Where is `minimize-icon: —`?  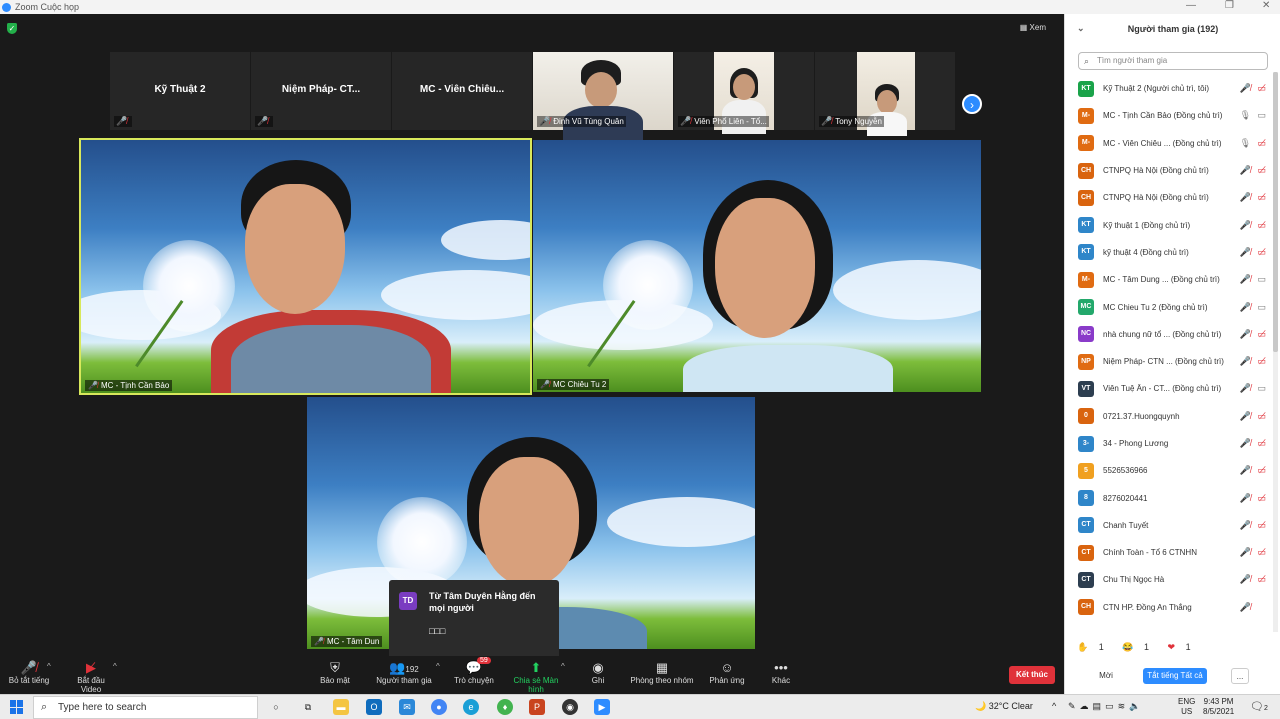 minimize-icon: — is located at coordinates (1191, 5).